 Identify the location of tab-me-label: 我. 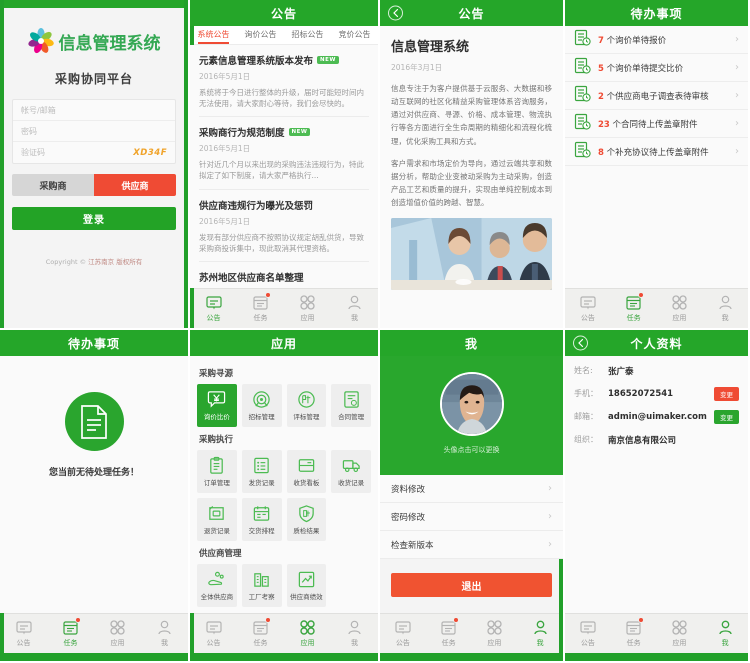
(354, 643).